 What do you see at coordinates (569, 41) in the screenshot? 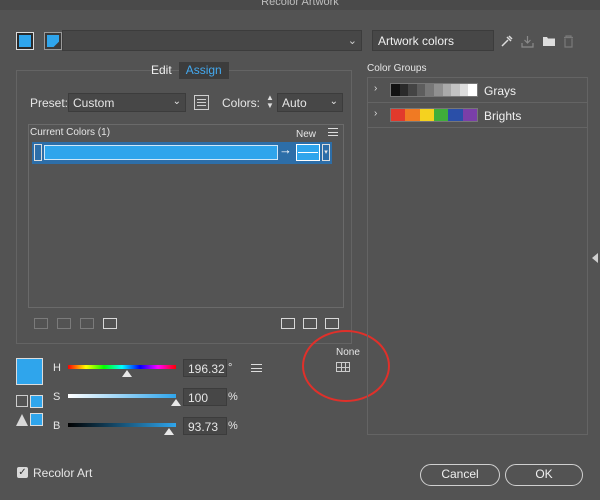
I see `trash-icon` at bounding box center [569, 41].